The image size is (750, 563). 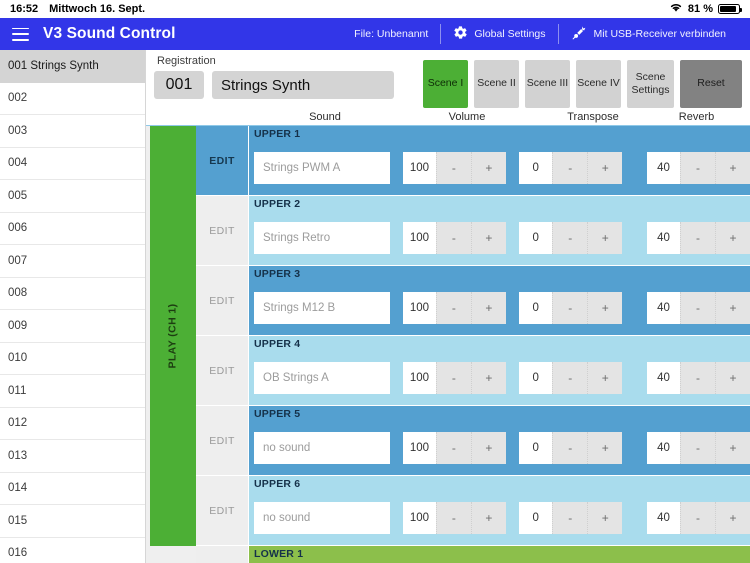 What do you see at coordinates (322, 307) in the screenshot?
I see `sound-select: Strings M12 B` at bounding box center [322, 307].